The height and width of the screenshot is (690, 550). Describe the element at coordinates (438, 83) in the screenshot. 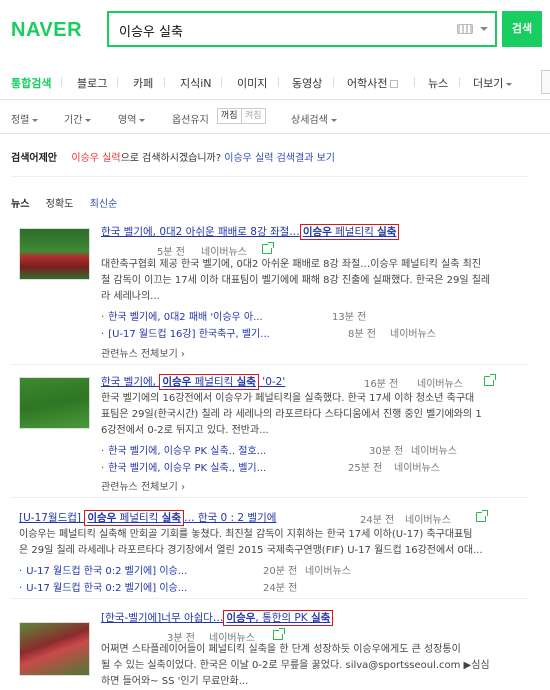

I see `tab-news: 뉴스` at that location.